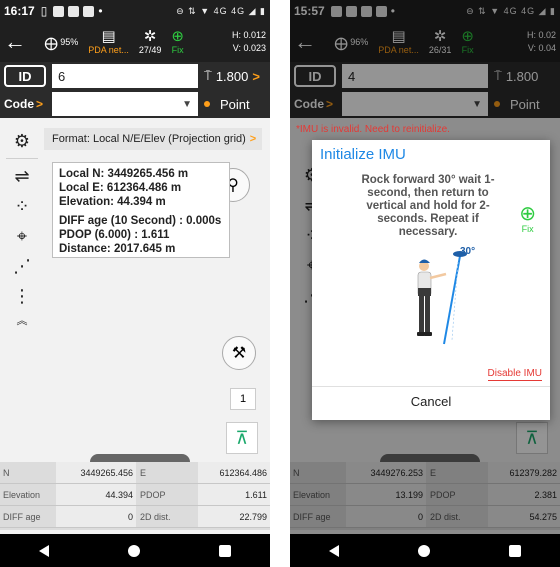 The image size is (560, 567). What do you see at coordinates (22, 320) in the screenshot?
I see `collapse-up-icon: ︽` at bounding box center [22, 320].